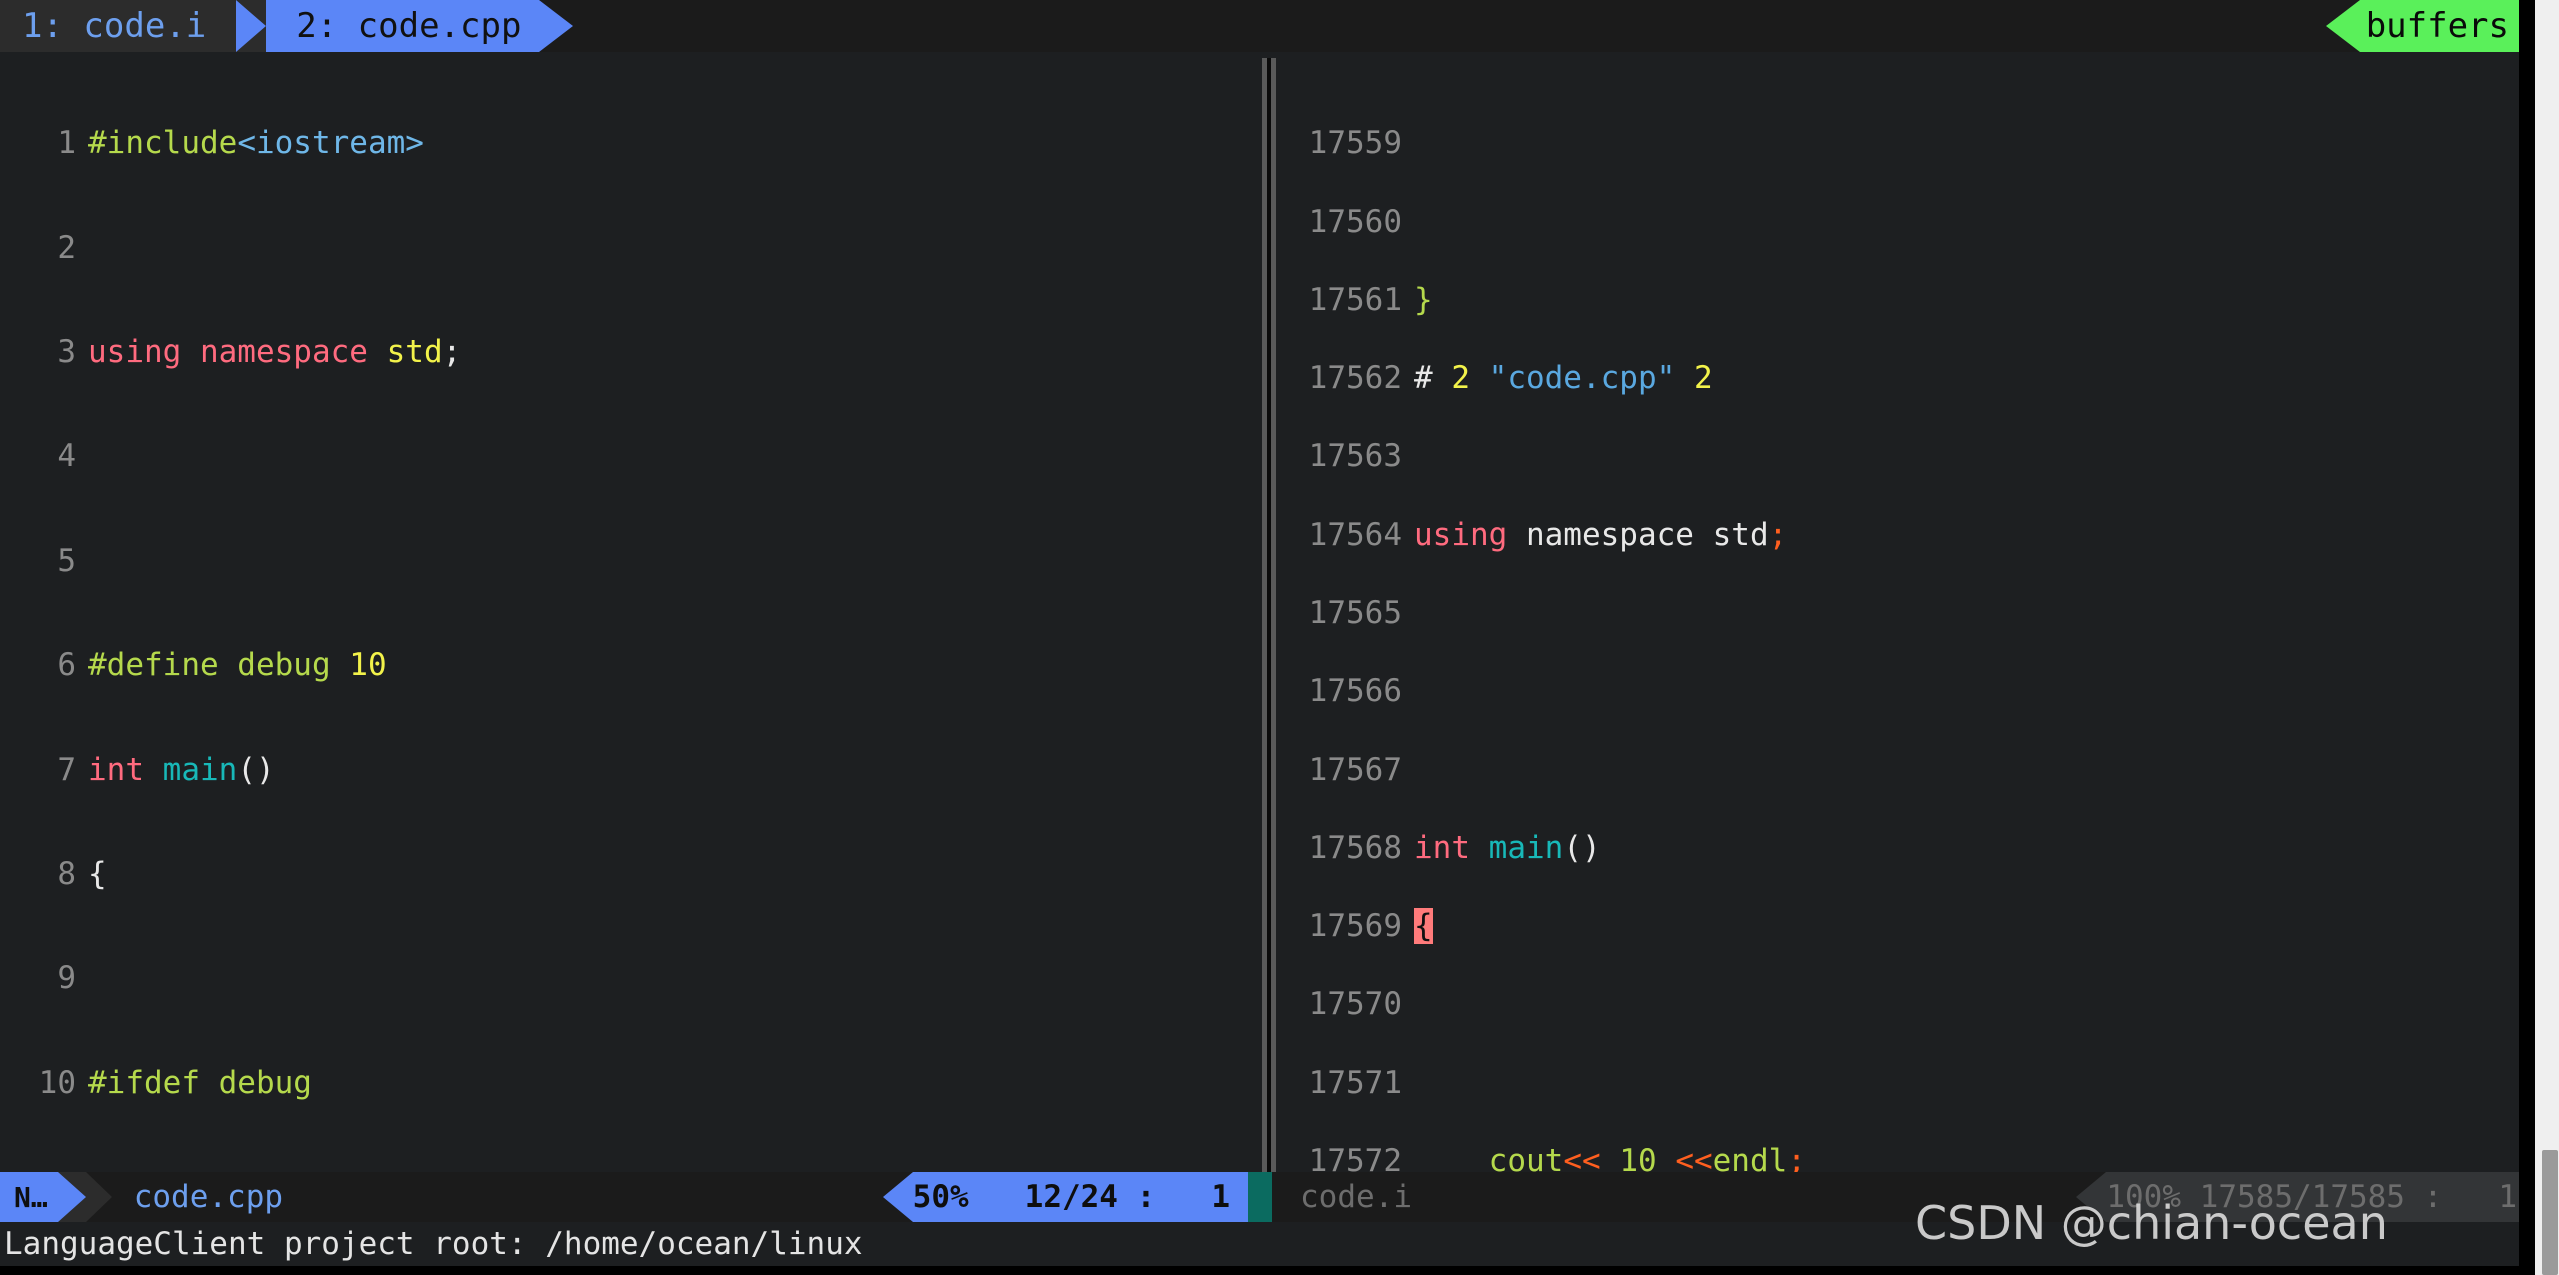  What do you see at coordinates (1905, 221) in the screenshot?
I see `code-line: 17560` at bounding box center [1905, 221].